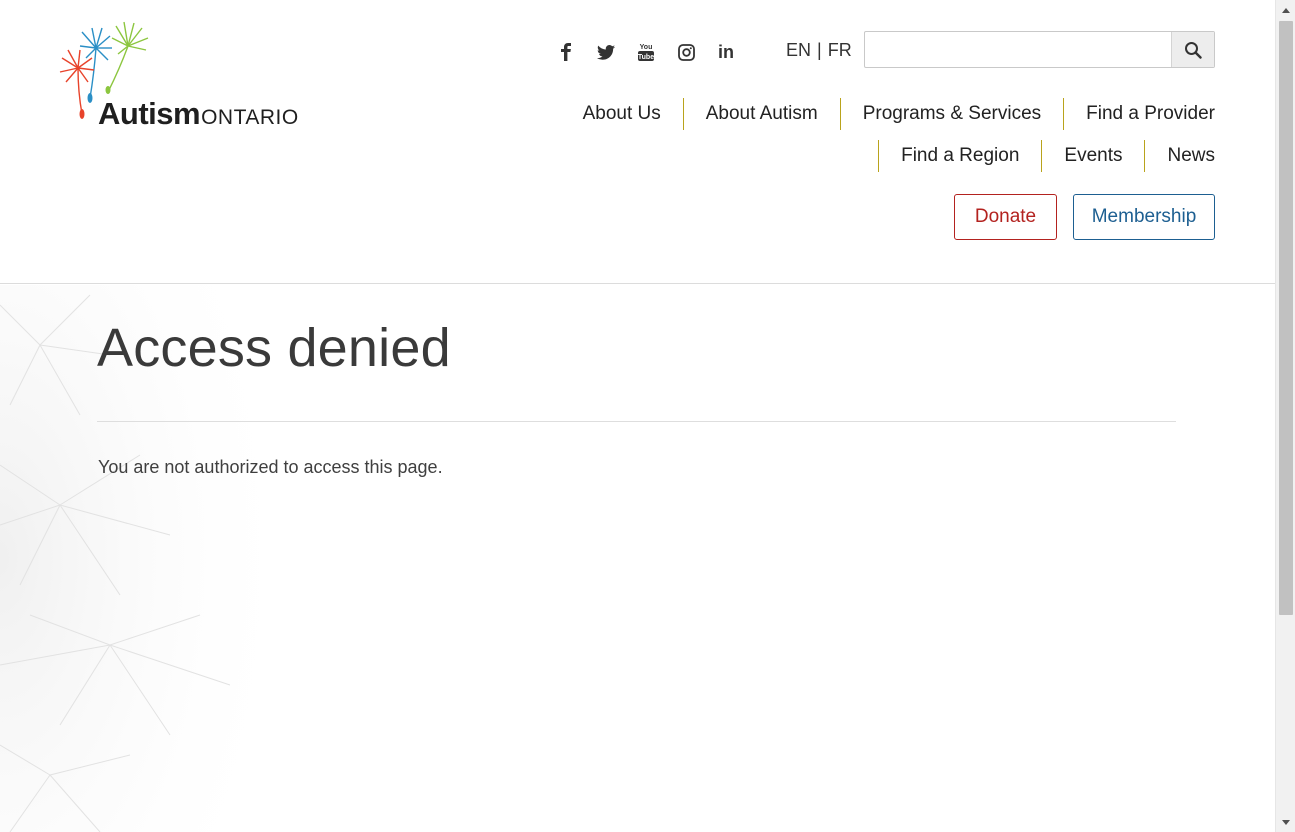 Image resolution: width=1295 pixels, height=832 pixels. What do you see at coordinates (646, 52) in the screenshot?
I see `youtube-icon: You Tube` at bounding box center [646, 52].